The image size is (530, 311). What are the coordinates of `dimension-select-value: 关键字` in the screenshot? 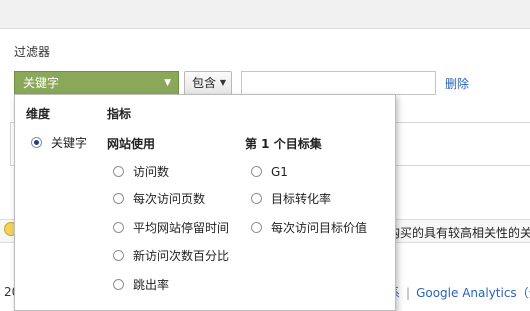 It's located at (41, 83).